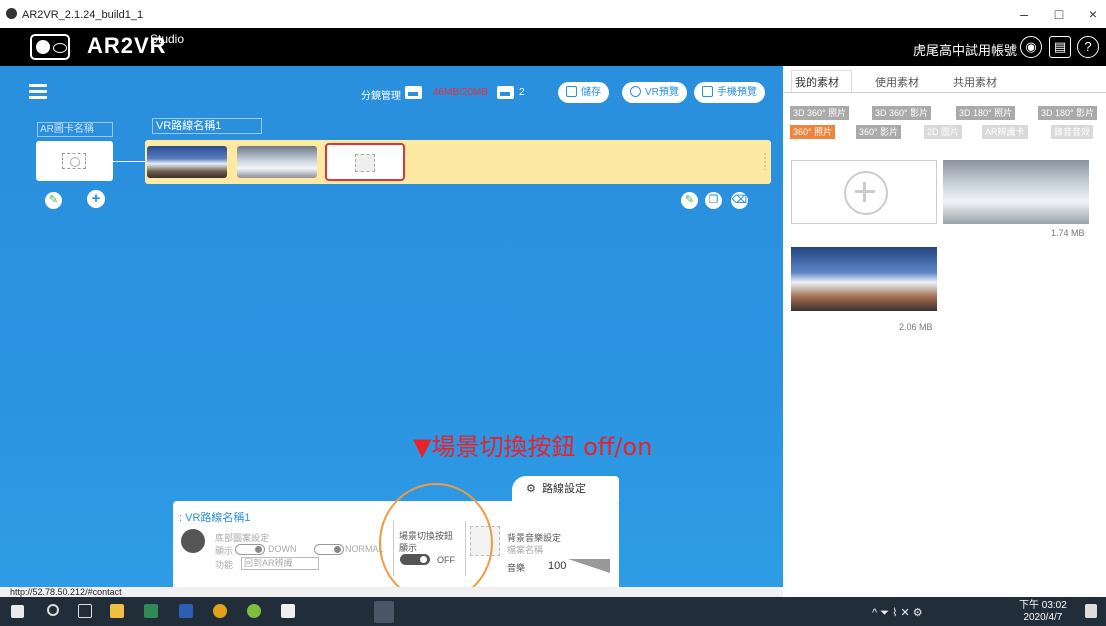  Describe the element at coordinates (975, 82) in the screenshot. I see `tab-shared-assets: 共用素材` at that location.